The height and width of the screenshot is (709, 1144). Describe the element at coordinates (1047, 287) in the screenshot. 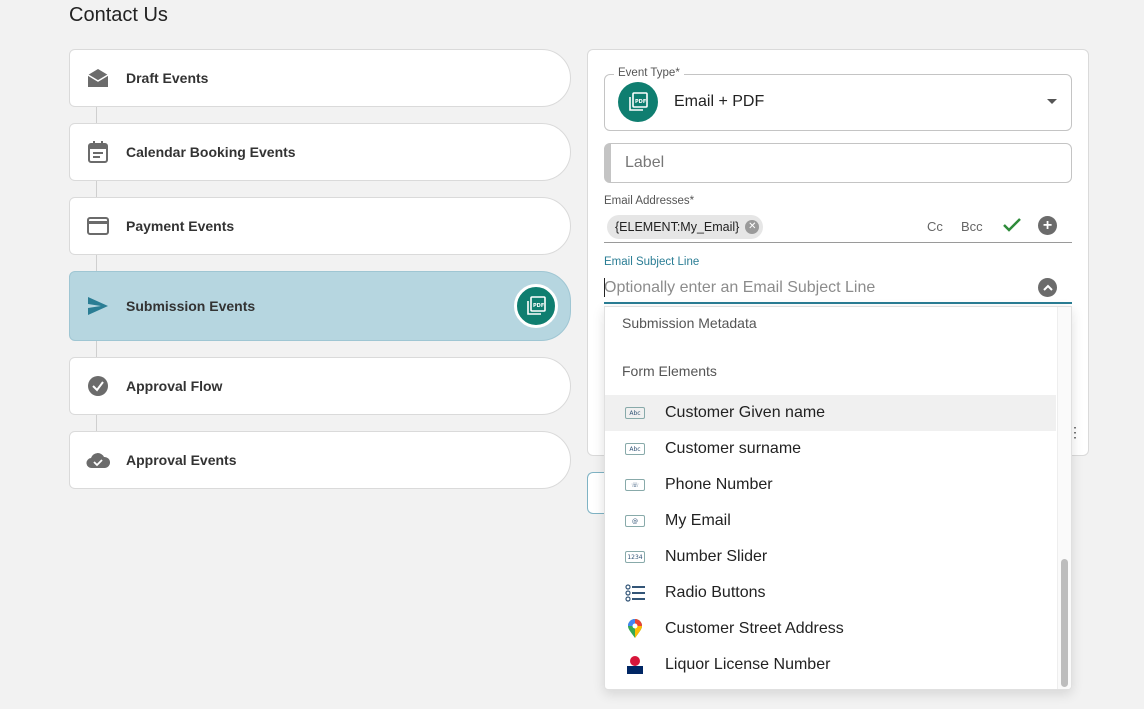

I see `chevron-up-icon` at that location.